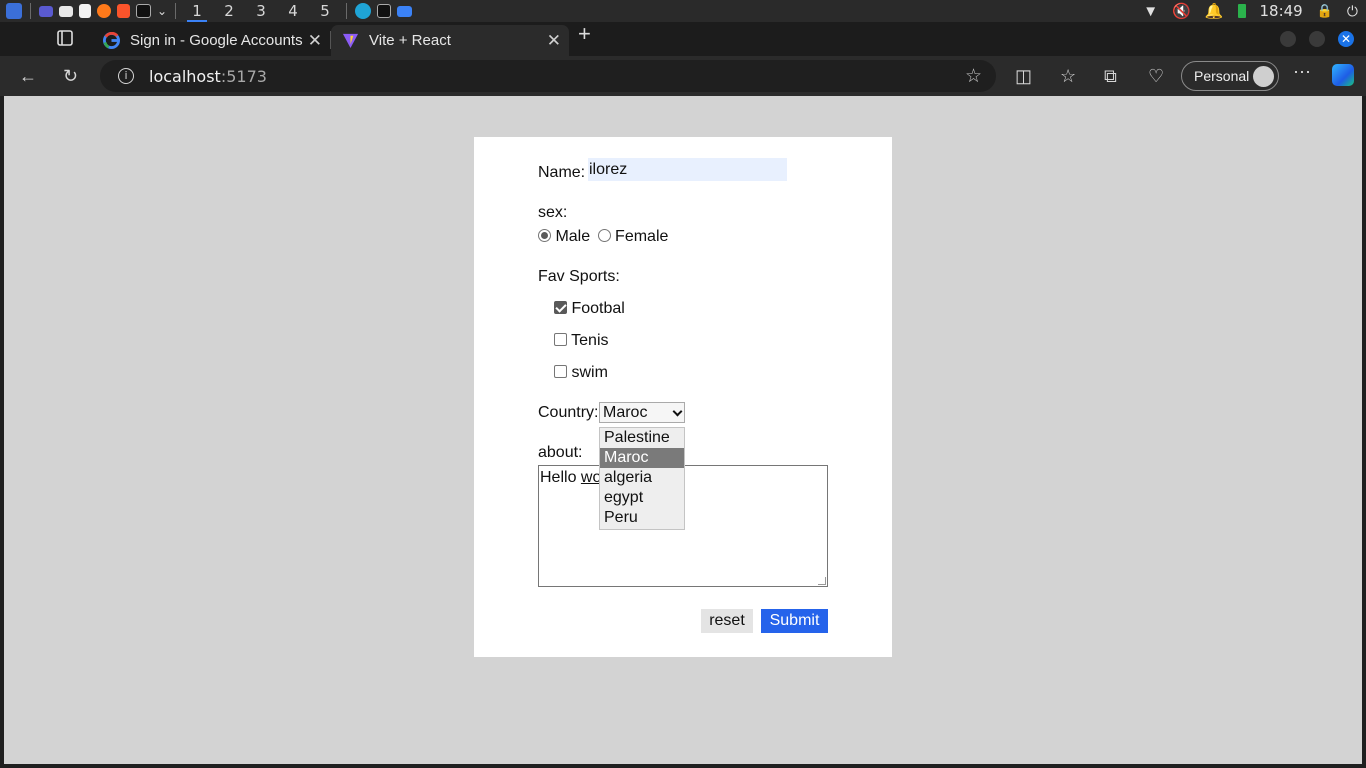 Image resolution: width=1366 pixels, height=768 pixels. Describe the element at coordinates (1288, 39) in the screenshot. I see `minimize-button` at that location.